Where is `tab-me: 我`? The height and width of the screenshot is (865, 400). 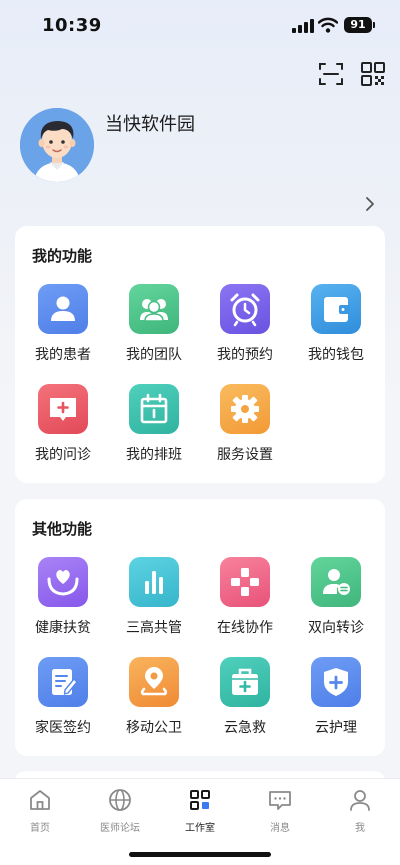
tab-me: 我 is located at coordinates (360, 810).